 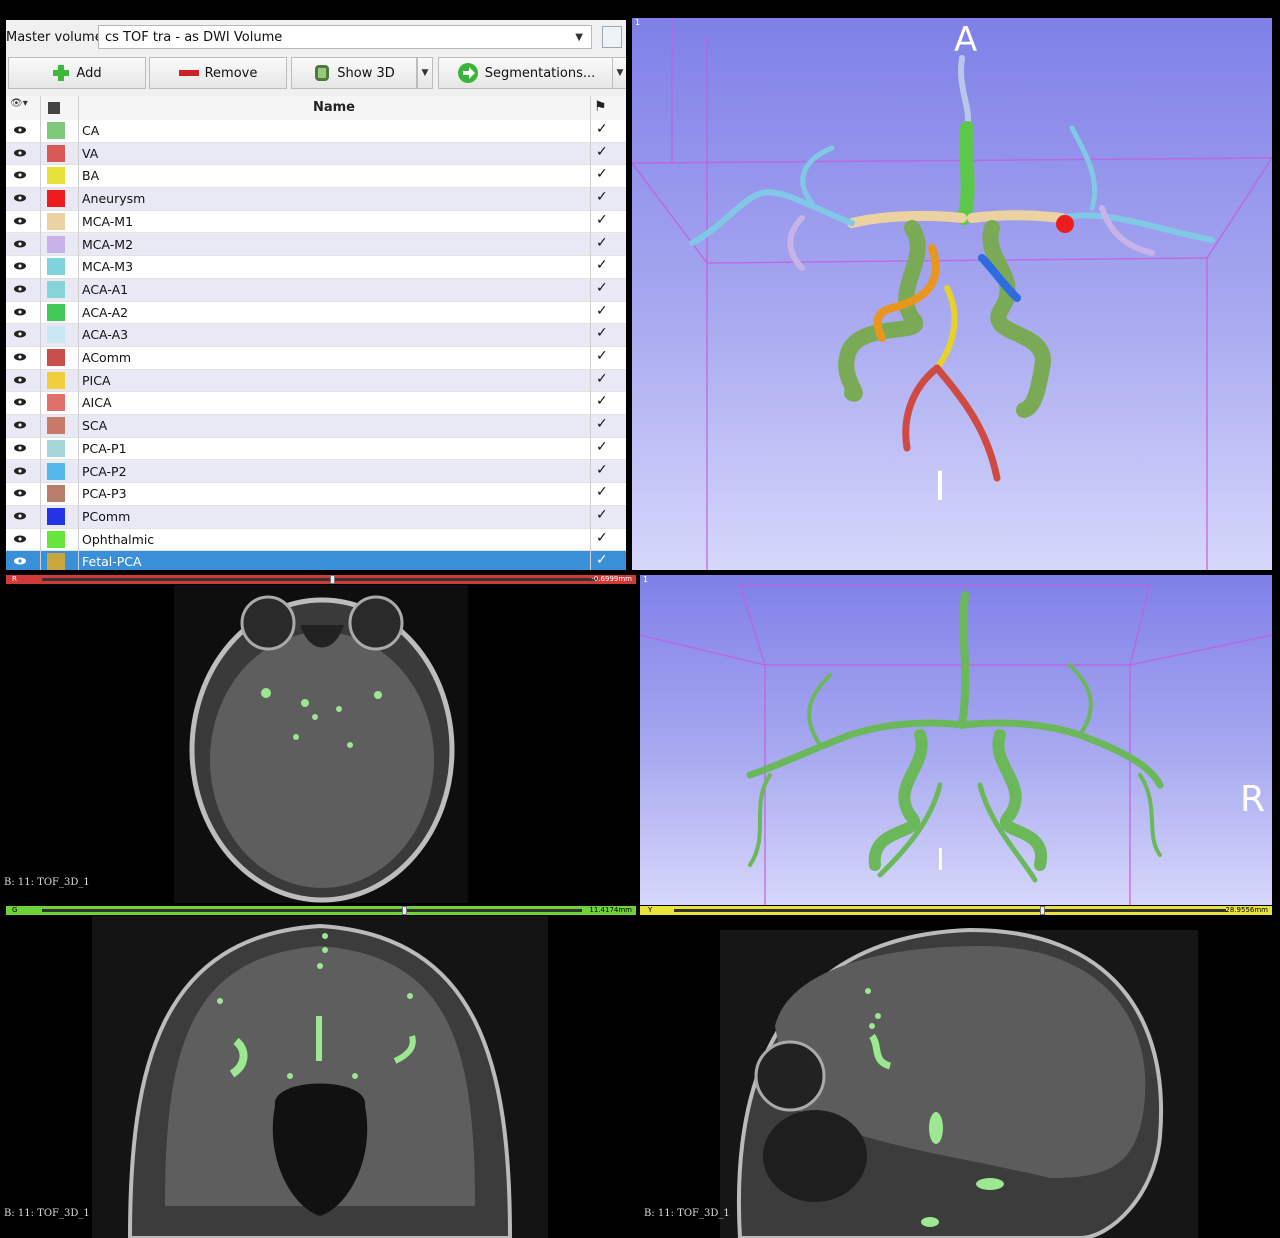 What do you see at coordinates (316, 540) in the screenshot?
I see `segment-row: Ophthalmic ✓` at bounding box center [316, 540].